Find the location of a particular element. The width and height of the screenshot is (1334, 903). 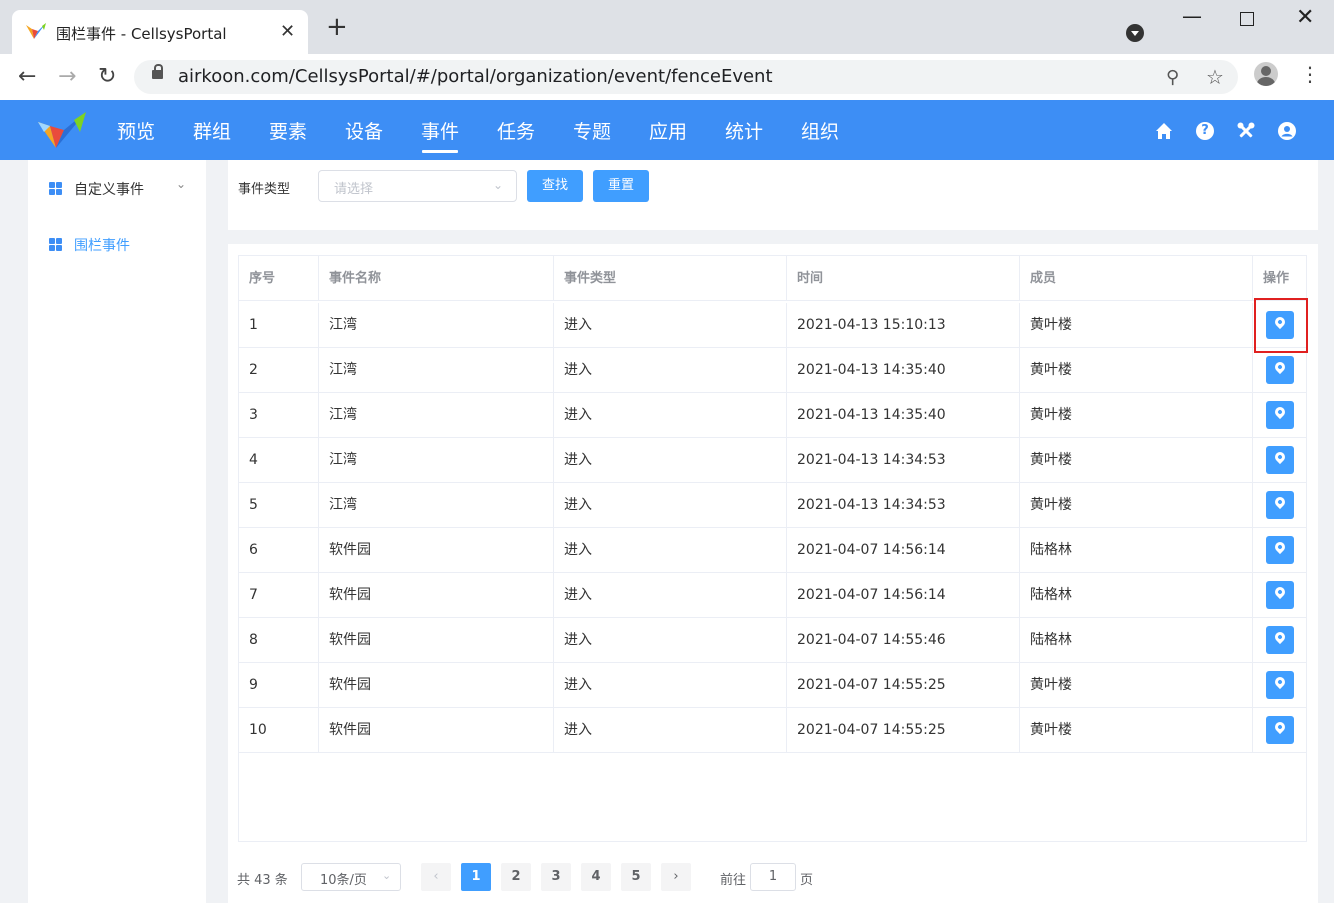

cell-time: 2021-04-13 15:10:13 is located at coordinates (903, 325).